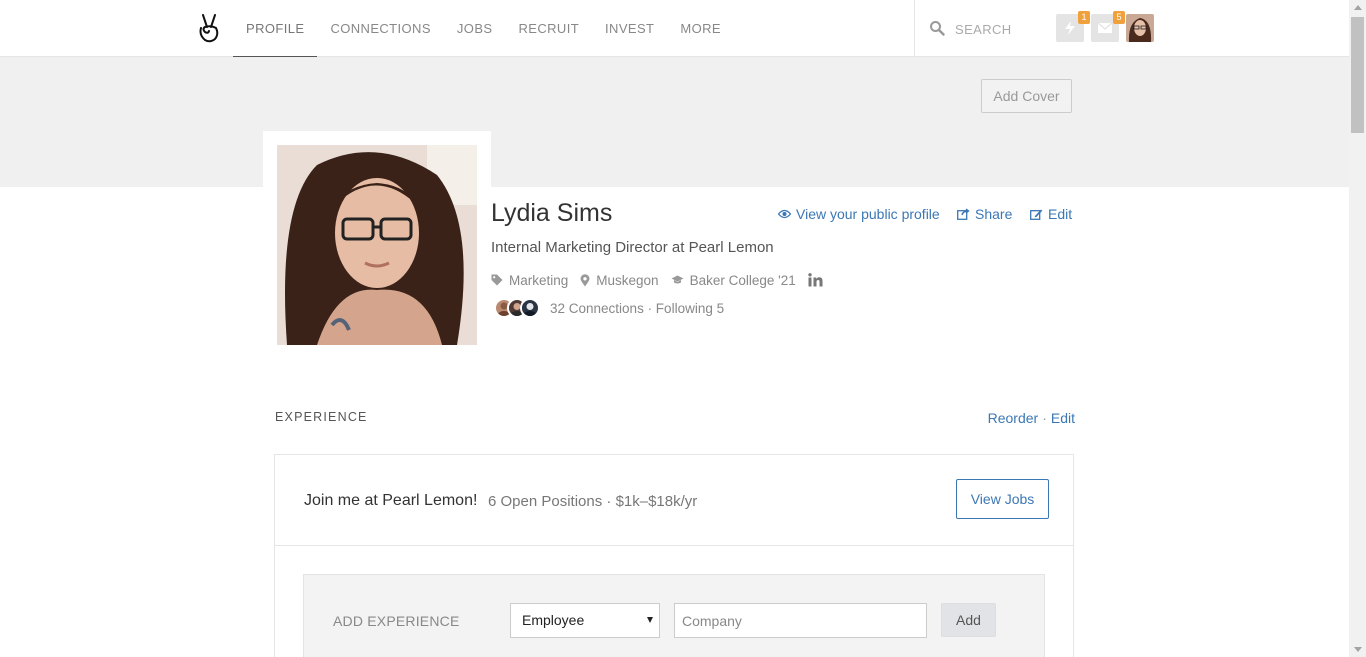 This screenshot has width=1366, height=657. I want to click on messages-button: 5, so click(1108, 26).